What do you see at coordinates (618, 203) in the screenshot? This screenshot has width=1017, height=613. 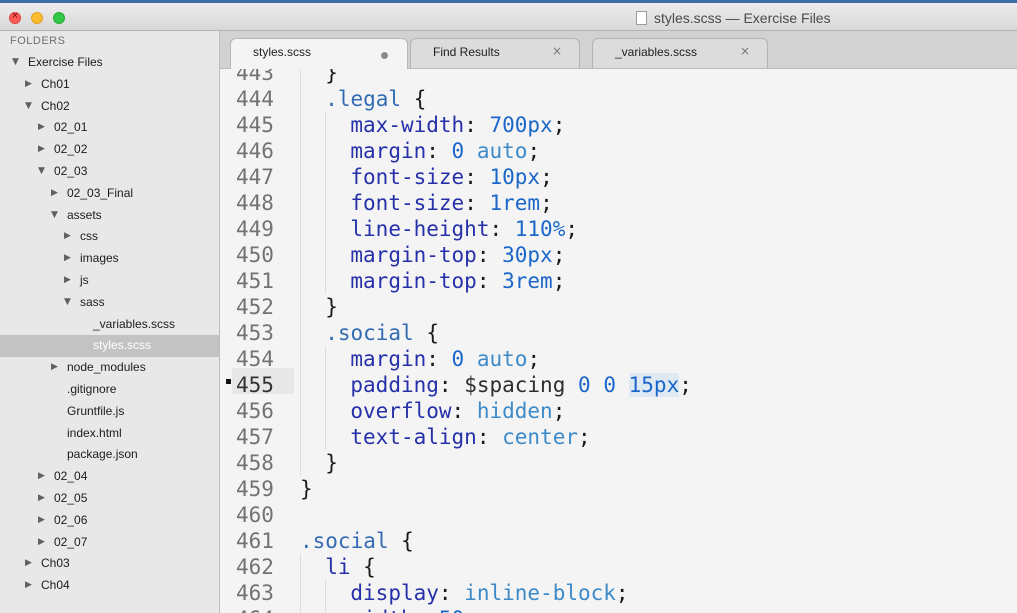 I see `code-line: 448 font-size: 1rem;` at bounding box center [618, 203].